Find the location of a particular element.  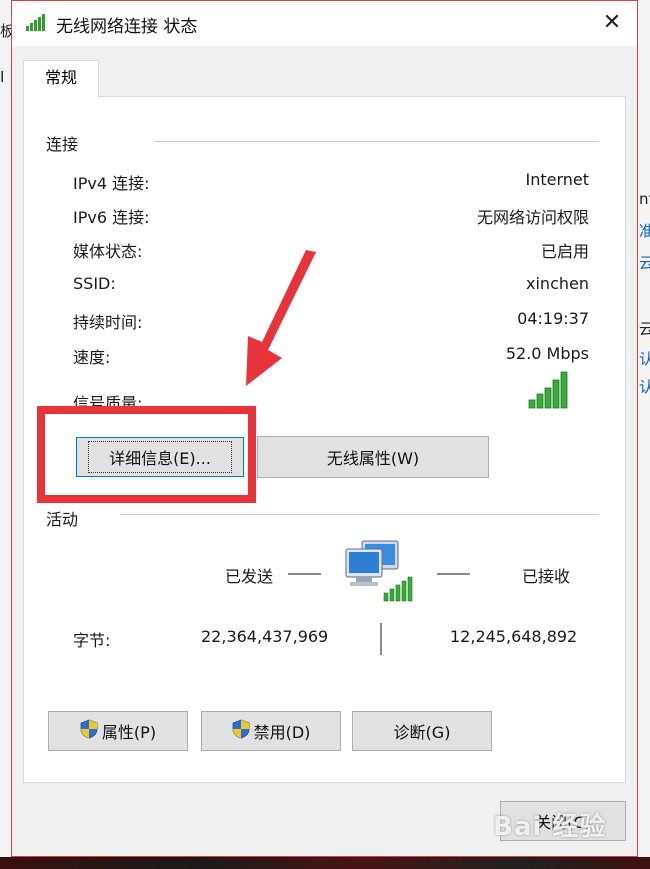

background-window-right: nf 准 云 云 认 认 is located at coordinates (644, 434).